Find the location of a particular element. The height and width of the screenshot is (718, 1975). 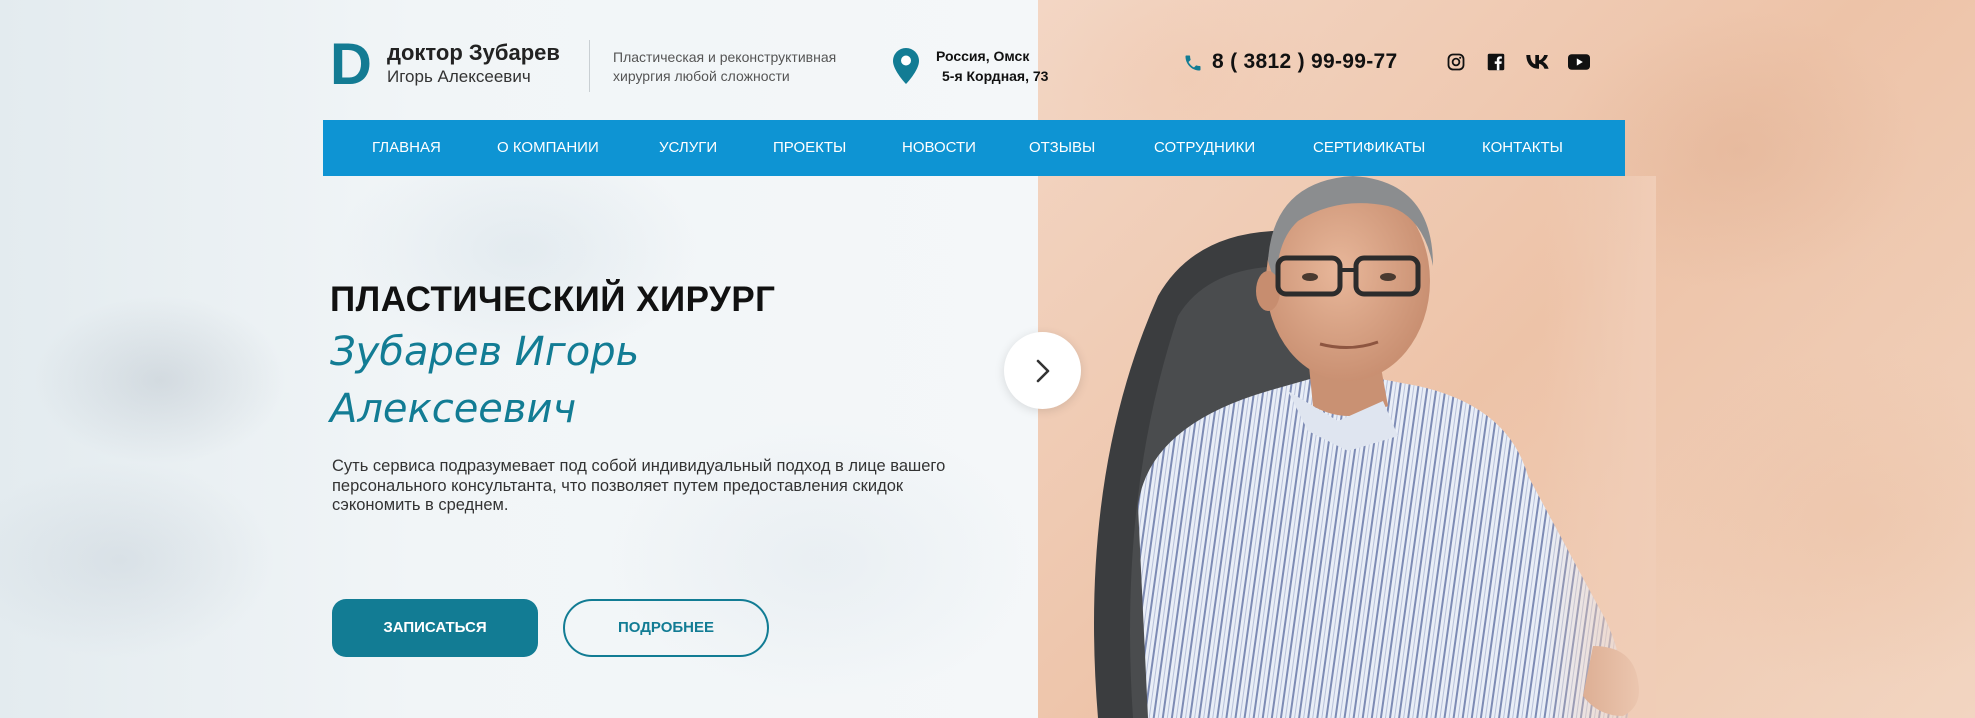

address-city: Россия, Омск is located at coordinates (983, 56).